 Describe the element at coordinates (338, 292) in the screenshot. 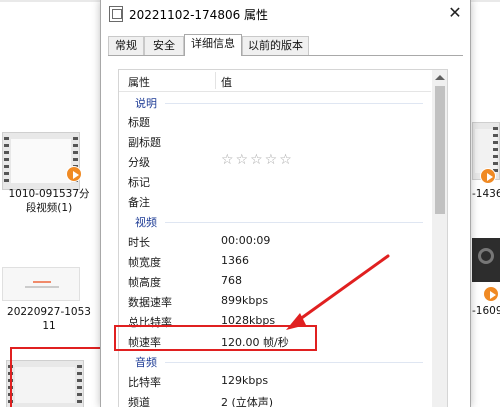

I see `red-arrow-icon` at that location.